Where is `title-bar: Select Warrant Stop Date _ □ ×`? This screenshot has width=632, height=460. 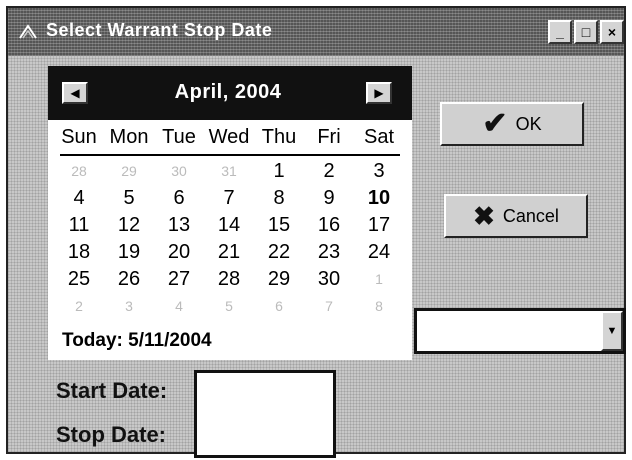
title-bar: Select Warrant Stop Date _ □ × is located at coordinates (316, 32).